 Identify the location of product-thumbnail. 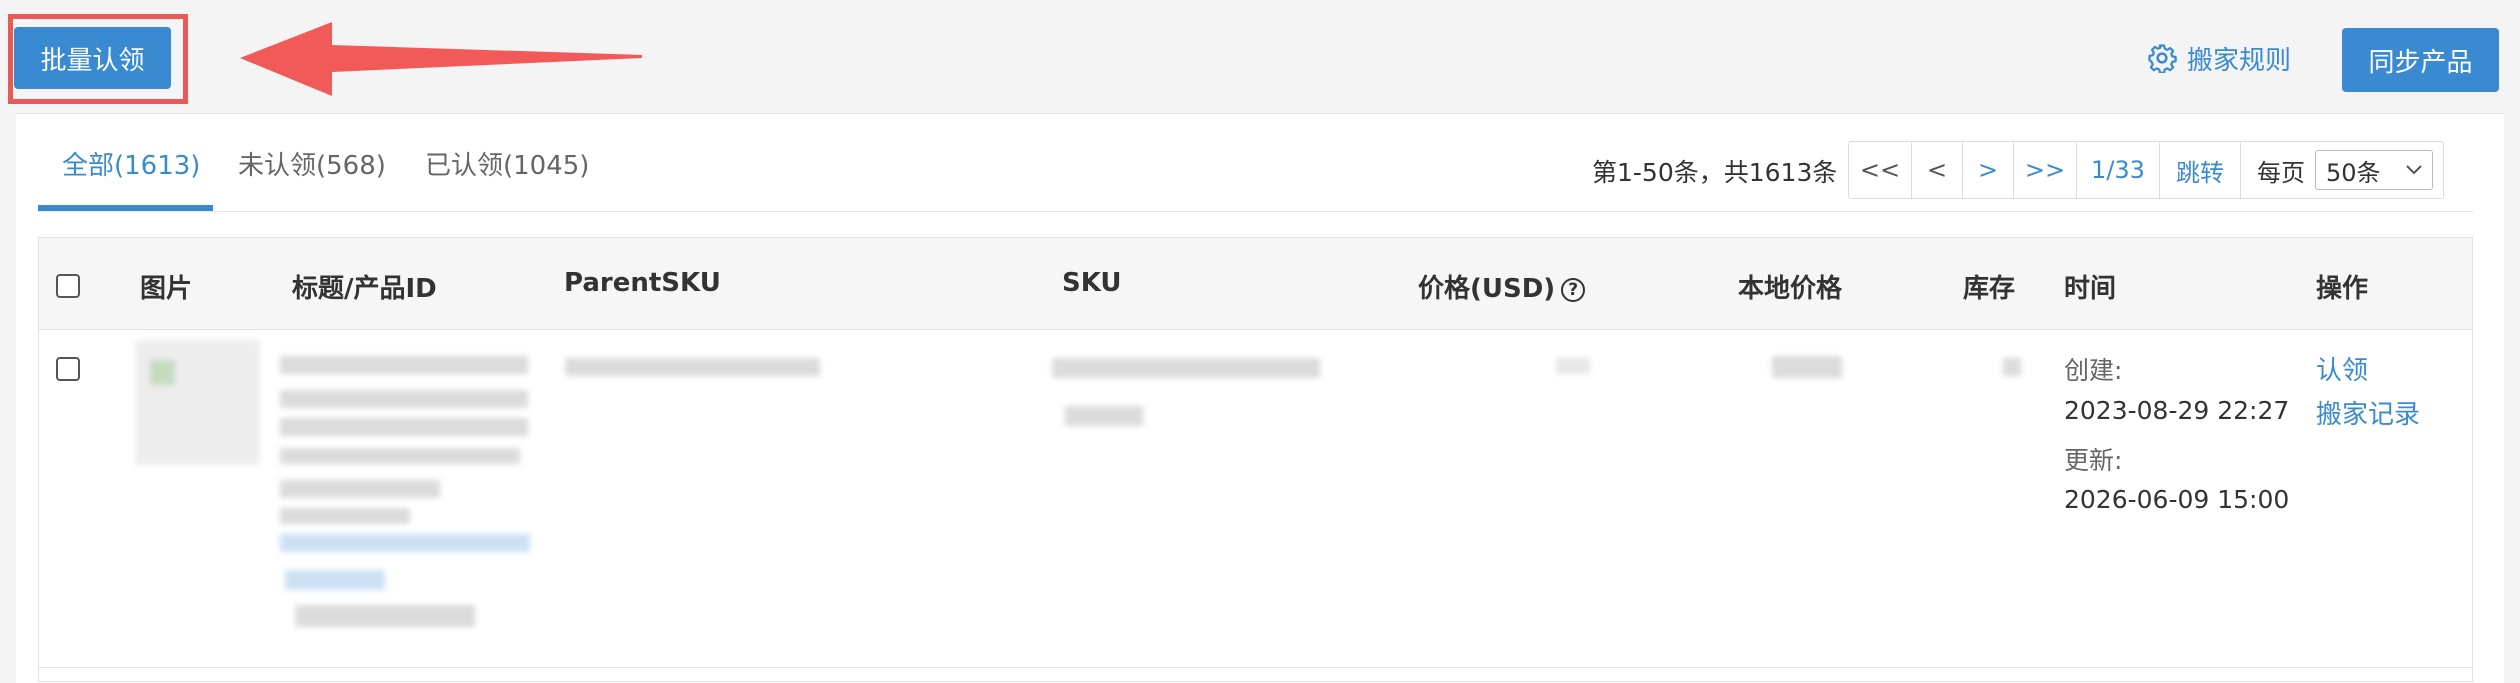
(197, 402).